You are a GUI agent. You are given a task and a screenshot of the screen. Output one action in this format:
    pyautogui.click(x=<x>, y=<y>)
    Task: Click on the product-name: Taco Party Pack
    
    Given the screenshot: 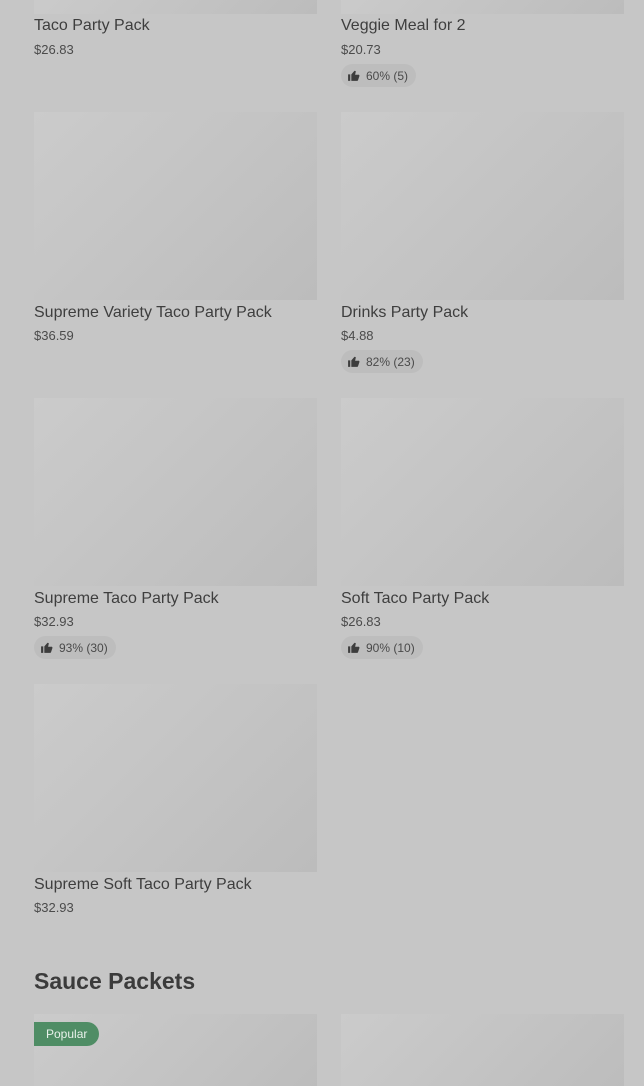 What is the action you would take?
    pyautogui.click(x=92, y=25)
    